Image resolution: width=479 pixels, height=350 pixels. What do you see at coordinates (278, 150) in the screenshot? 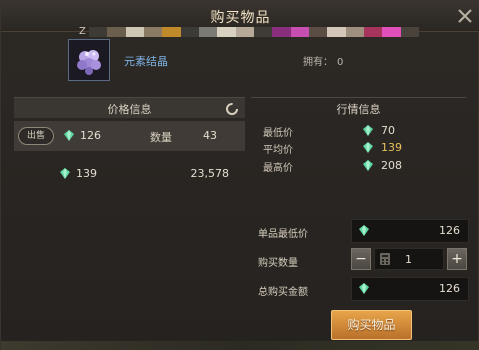
I see `avg-price-label: 平均价` at bounding box center [278, 150].